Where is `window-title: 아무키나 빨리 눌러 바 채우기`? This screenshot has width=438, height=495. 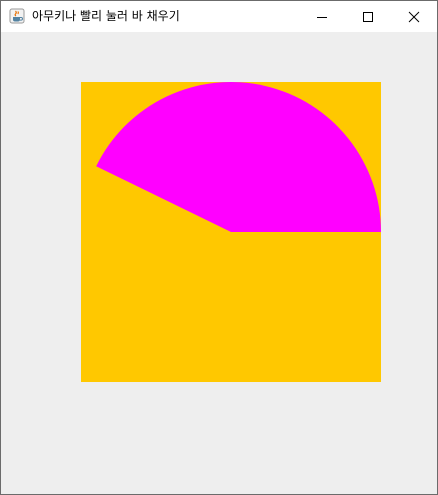
window-title: 아무키나 빨리 눌러 바 채우기 is located at coordinates (106, 16).